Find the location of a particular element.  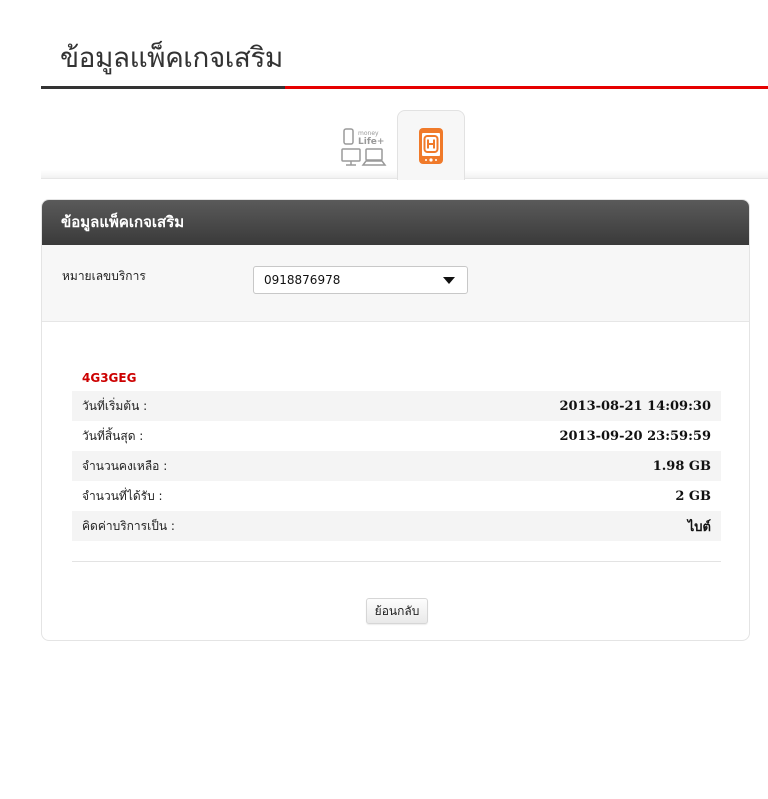

detail-value: 2 GB is located at coordinates (693, 496).